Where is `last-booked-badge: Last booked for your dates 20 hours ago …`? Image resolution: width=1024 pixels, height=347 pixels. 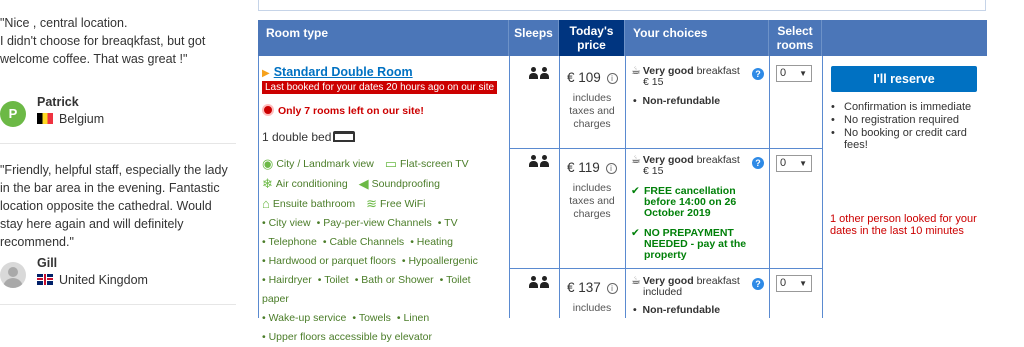
last-booked-badge: Last booked for your dates 20 hours ago … is located at coordinates (380, 87).